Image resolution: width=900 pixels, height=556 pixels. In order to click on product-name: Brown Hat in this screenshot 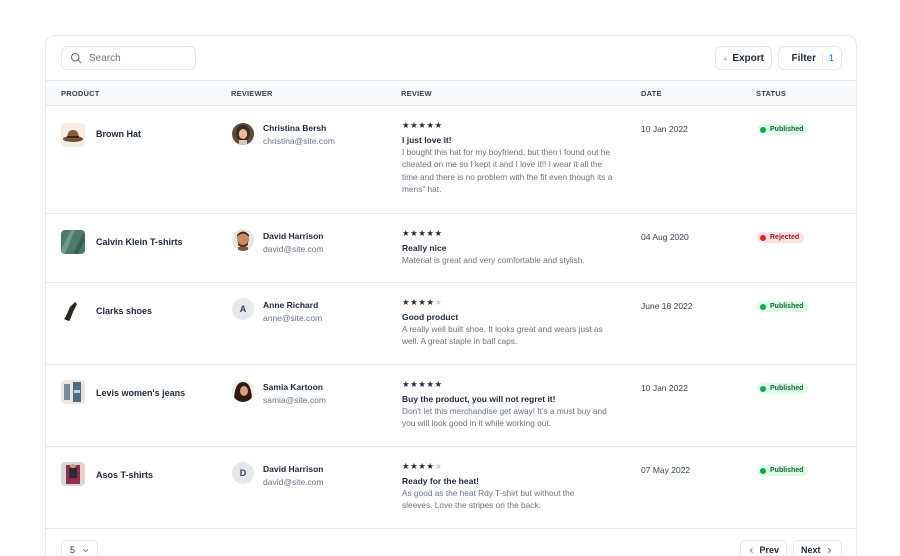, I will do `click(118, 134)`.